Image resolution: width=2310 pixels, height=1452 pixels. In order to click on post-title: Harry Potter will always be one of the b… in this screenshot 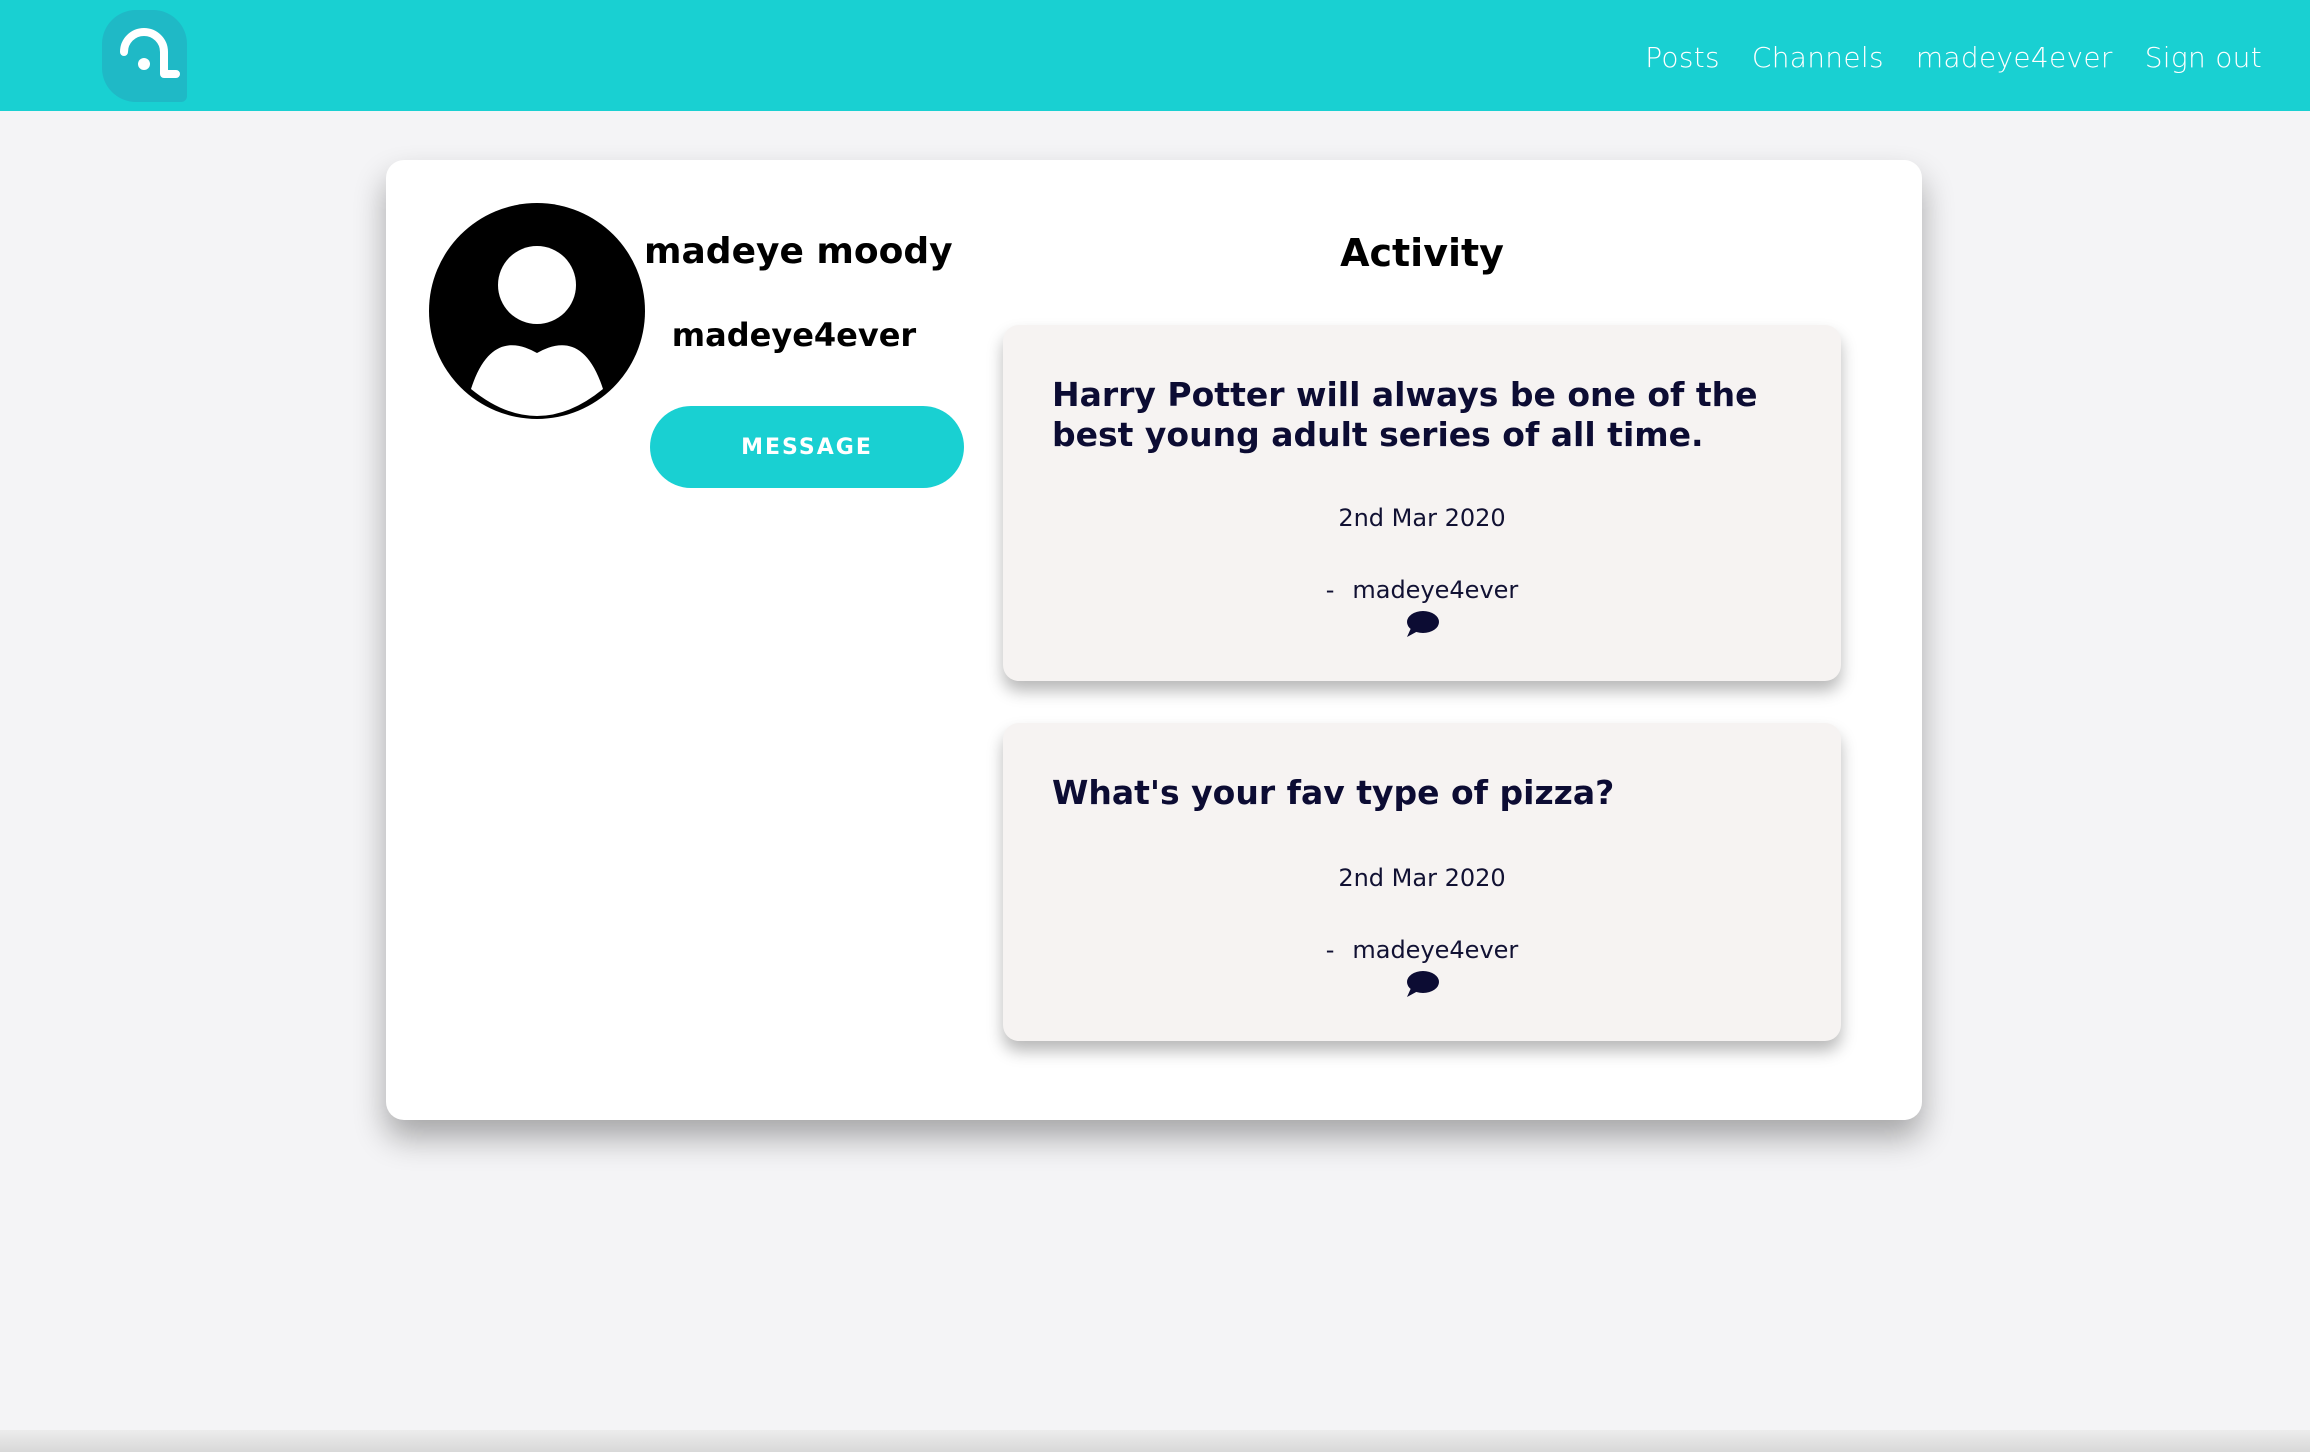, I will do `click(1412, 415)`.